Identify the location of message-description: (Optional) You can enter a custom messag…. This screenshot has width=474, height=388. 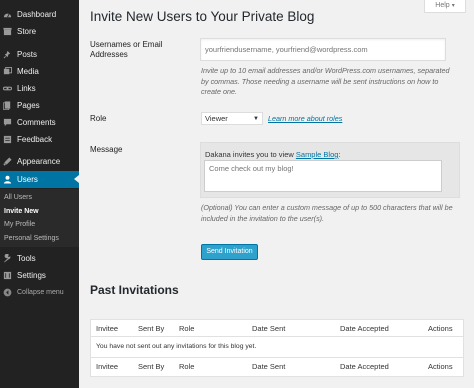
(327, 213).